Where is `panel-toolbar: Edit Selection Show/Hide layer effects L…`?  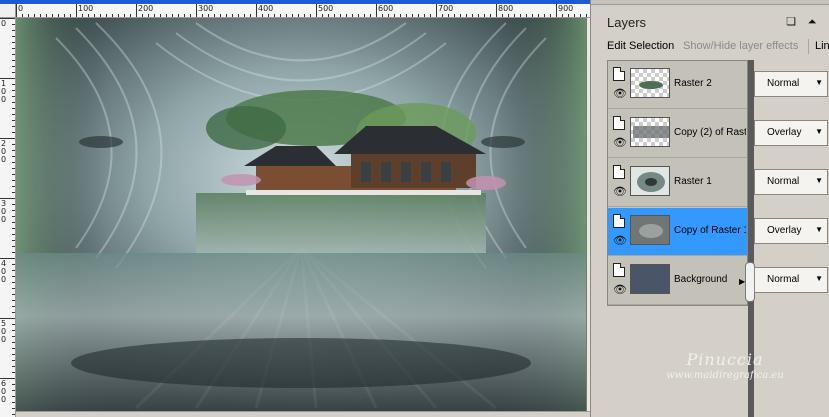 panel-toolbar: Edit Selection Show/Hide layer effects L… is located at coordinates (710, 47).